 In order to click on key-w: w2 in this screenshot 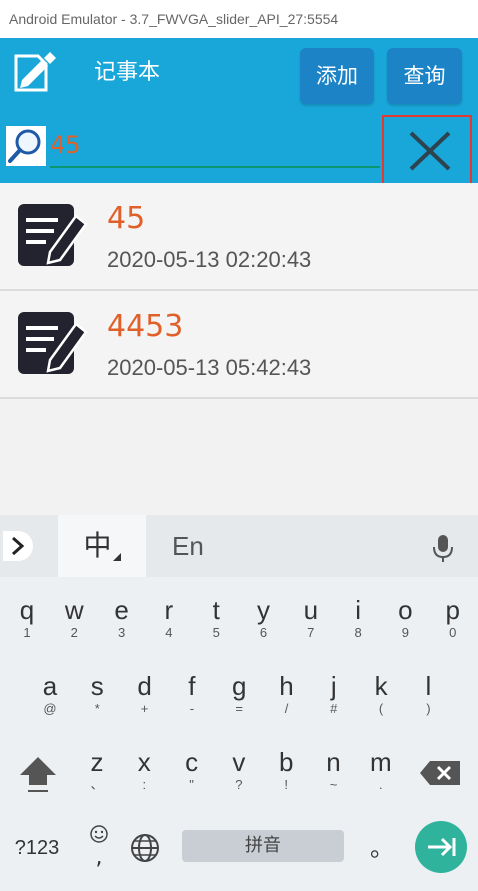, I will do `click(74, 620)`.